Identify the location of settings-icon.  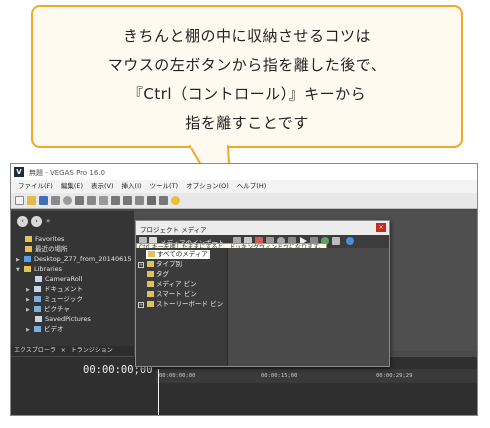
(67, 200).